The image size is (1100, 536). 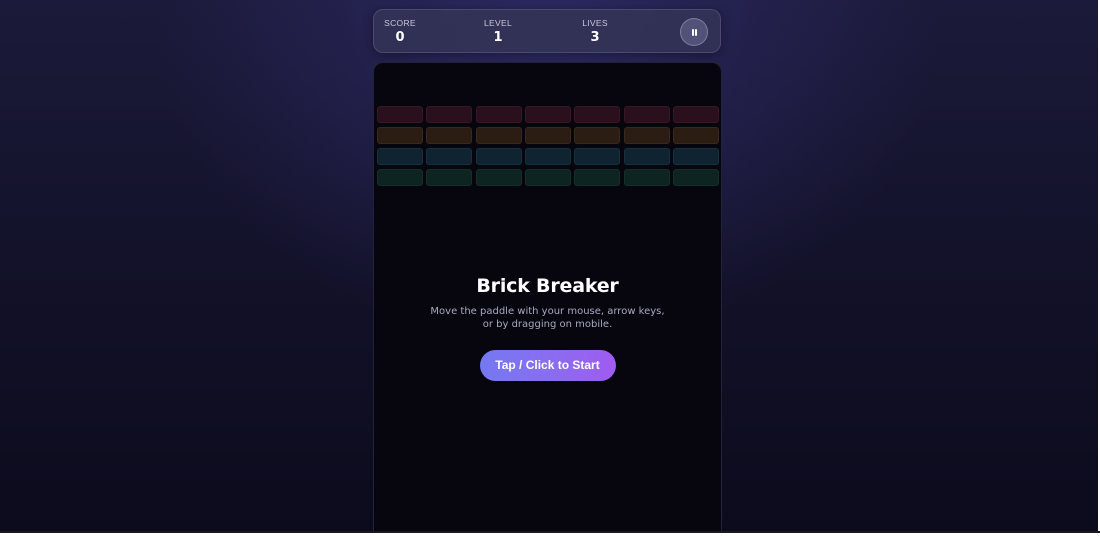 What do you see at coordinates (498, 37) in the screenshot?
I see `level-value: 1` at bounding box center [498, 37].